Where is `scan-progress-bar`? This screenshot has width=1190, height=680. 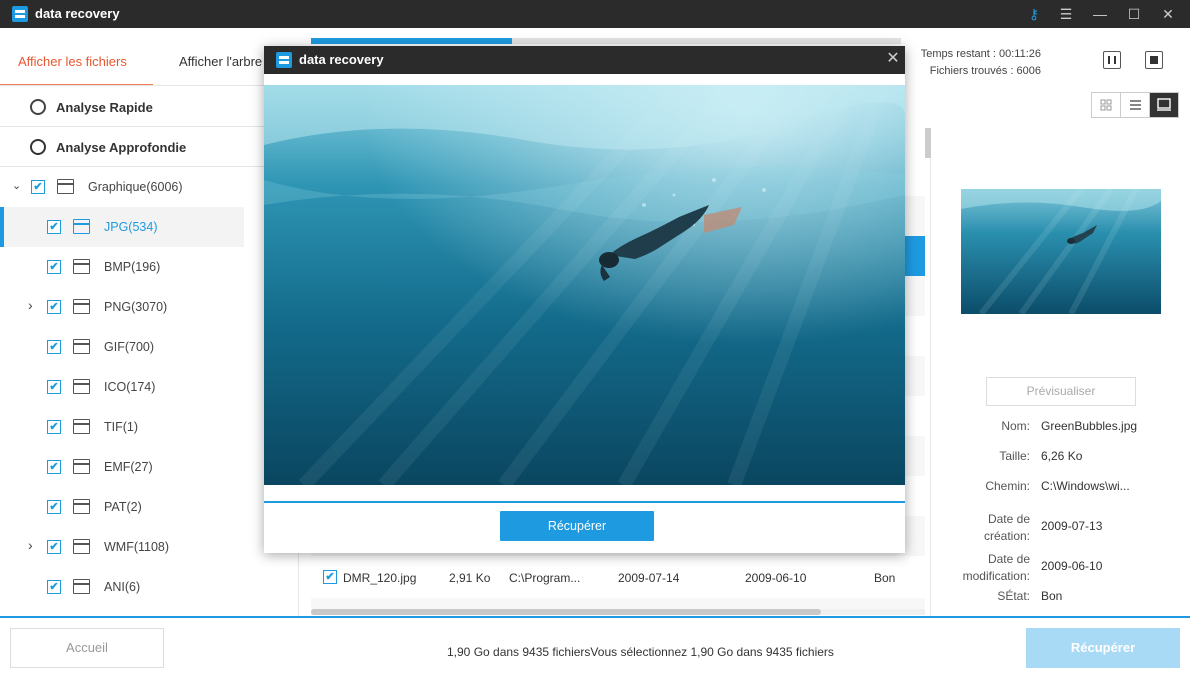
scan-progress-bar is located at coordinates (606, 41).